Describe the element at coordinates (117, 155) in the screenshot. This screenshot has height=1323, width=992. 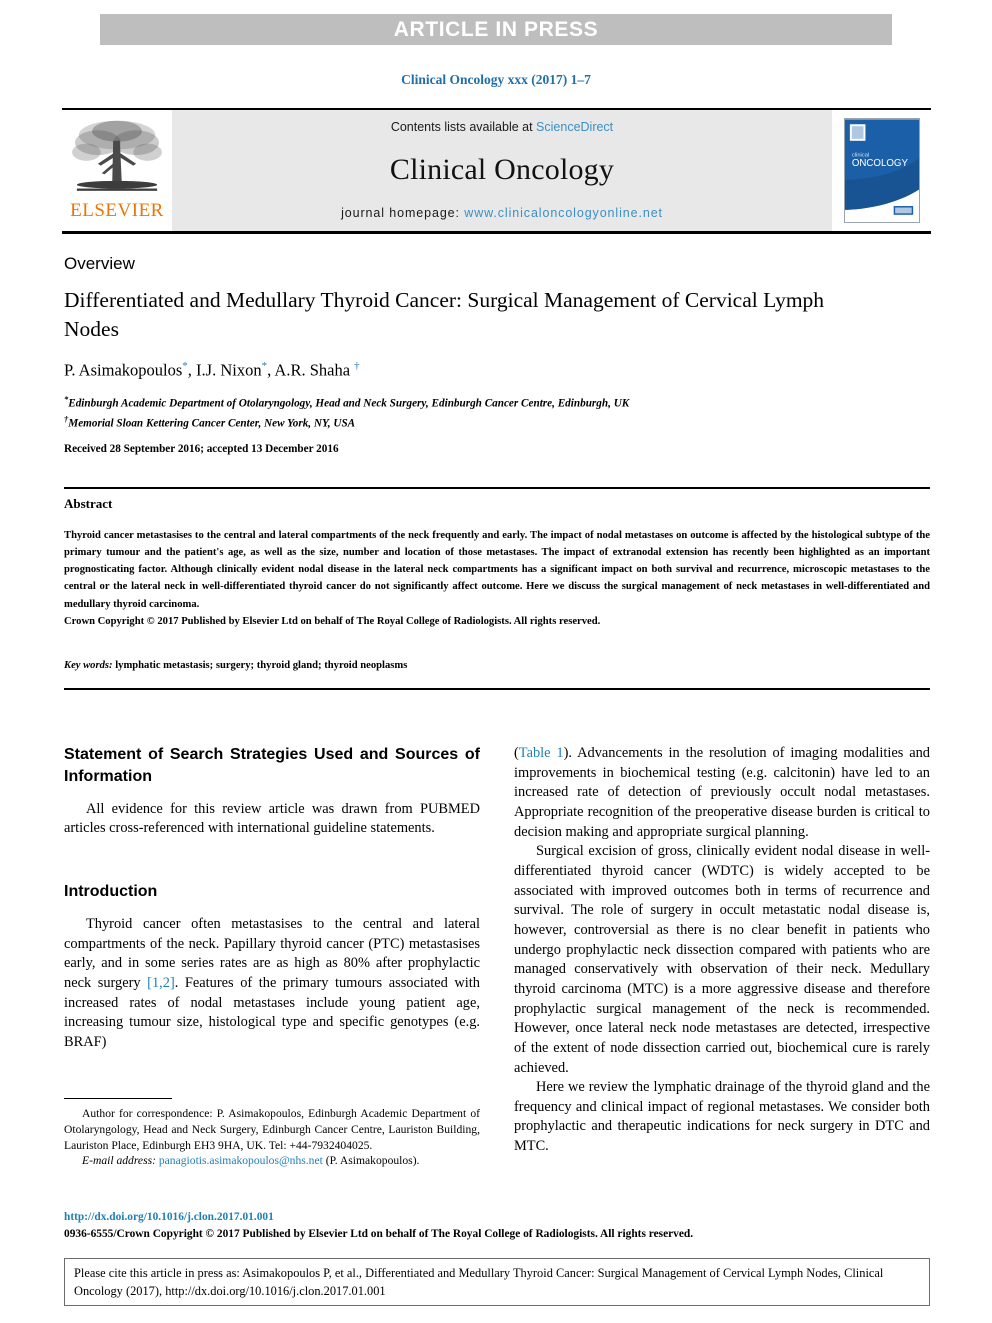
I see `elsevier-tree-icon` at that location.